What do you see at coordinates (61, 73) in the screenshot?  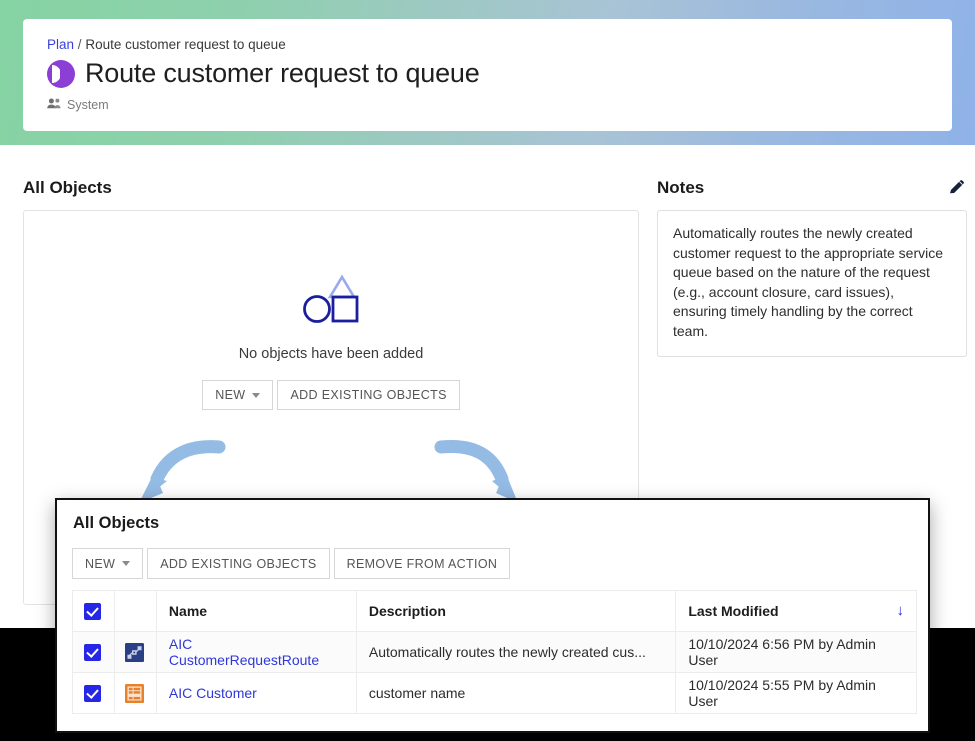 I see `plan-half-circle-icon` at bounding box center [61, 73].